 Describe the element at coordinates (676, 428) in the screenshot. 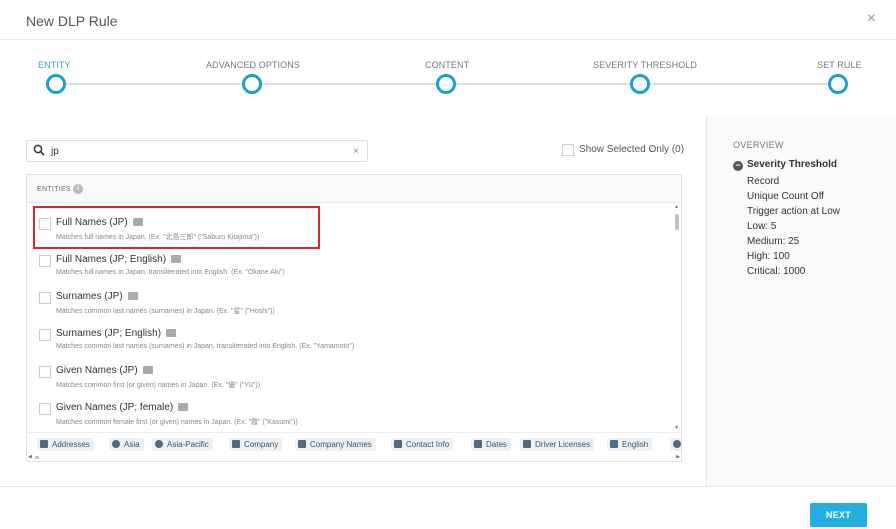

I see `scroll-down-icon: ▼` at that location.